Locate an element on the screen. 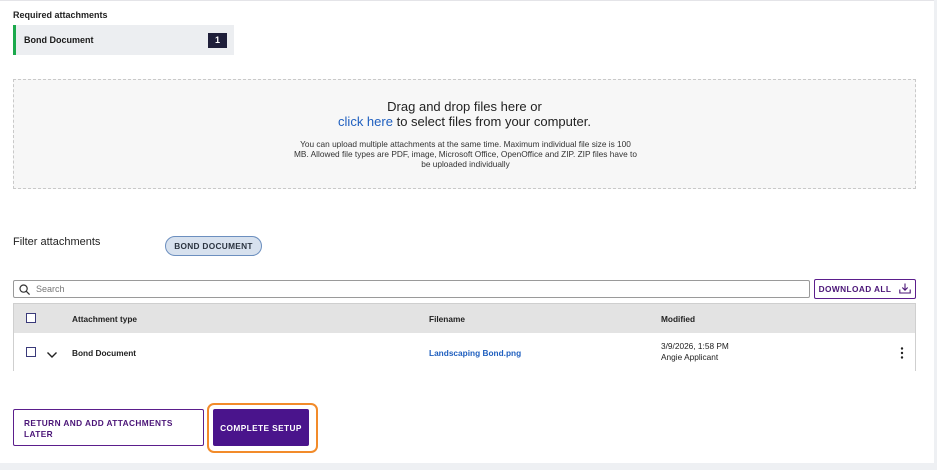 The image size is (937, 470). top-divider is located at coordinates (468, 0).